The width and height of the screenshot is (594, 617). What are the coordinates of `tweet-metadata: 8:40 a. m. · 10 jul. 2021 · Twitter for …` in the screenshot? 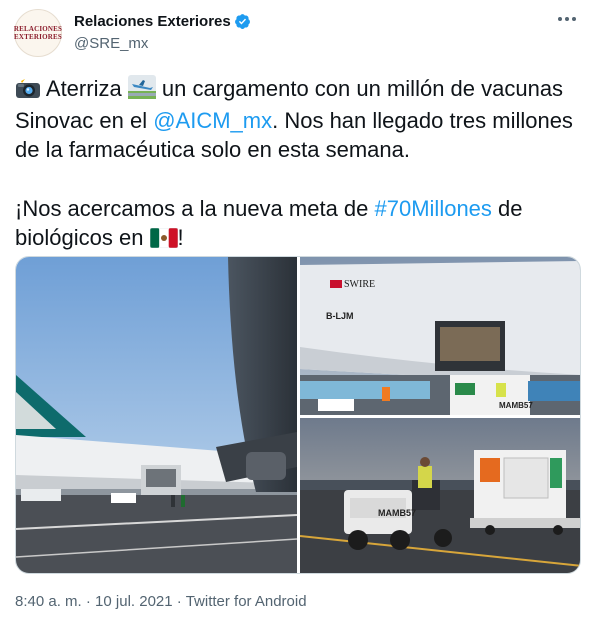 It's located at (161, 601).